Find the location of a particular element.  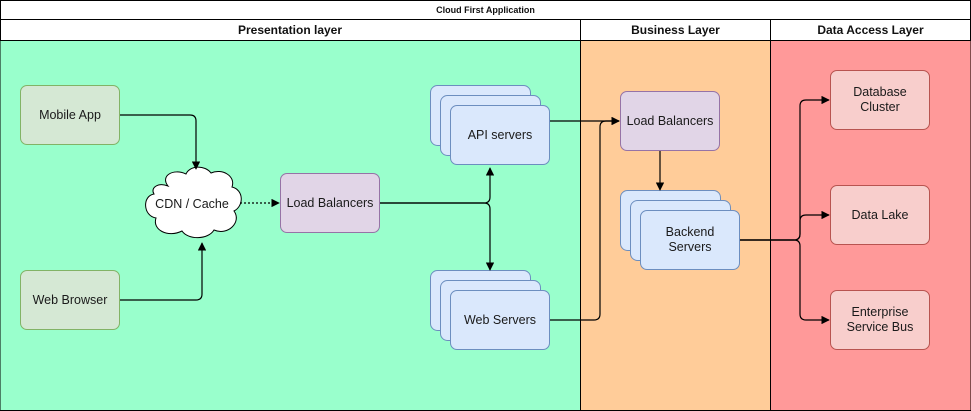

node-backend-servers-label: Backend Servers is located at coordinates (690, 239).